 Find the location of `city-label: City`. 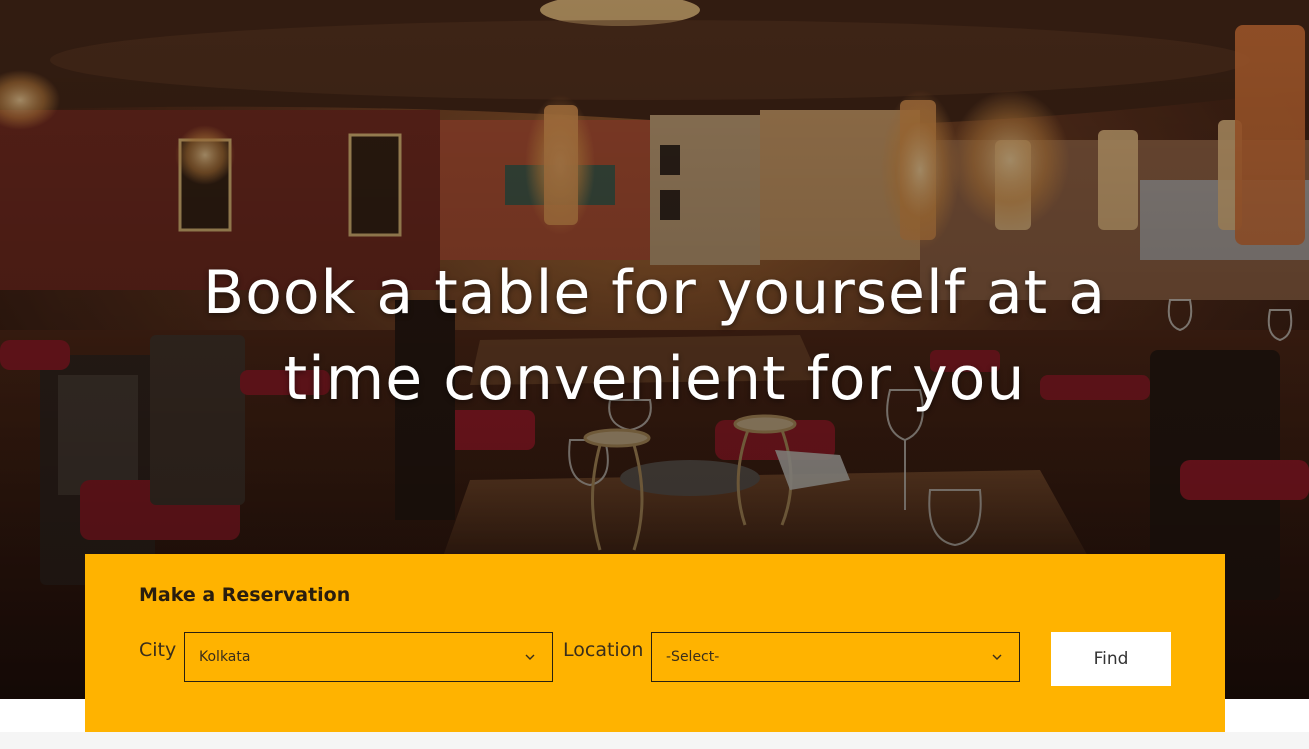

city-label: City is located at coordinates (158, 650).